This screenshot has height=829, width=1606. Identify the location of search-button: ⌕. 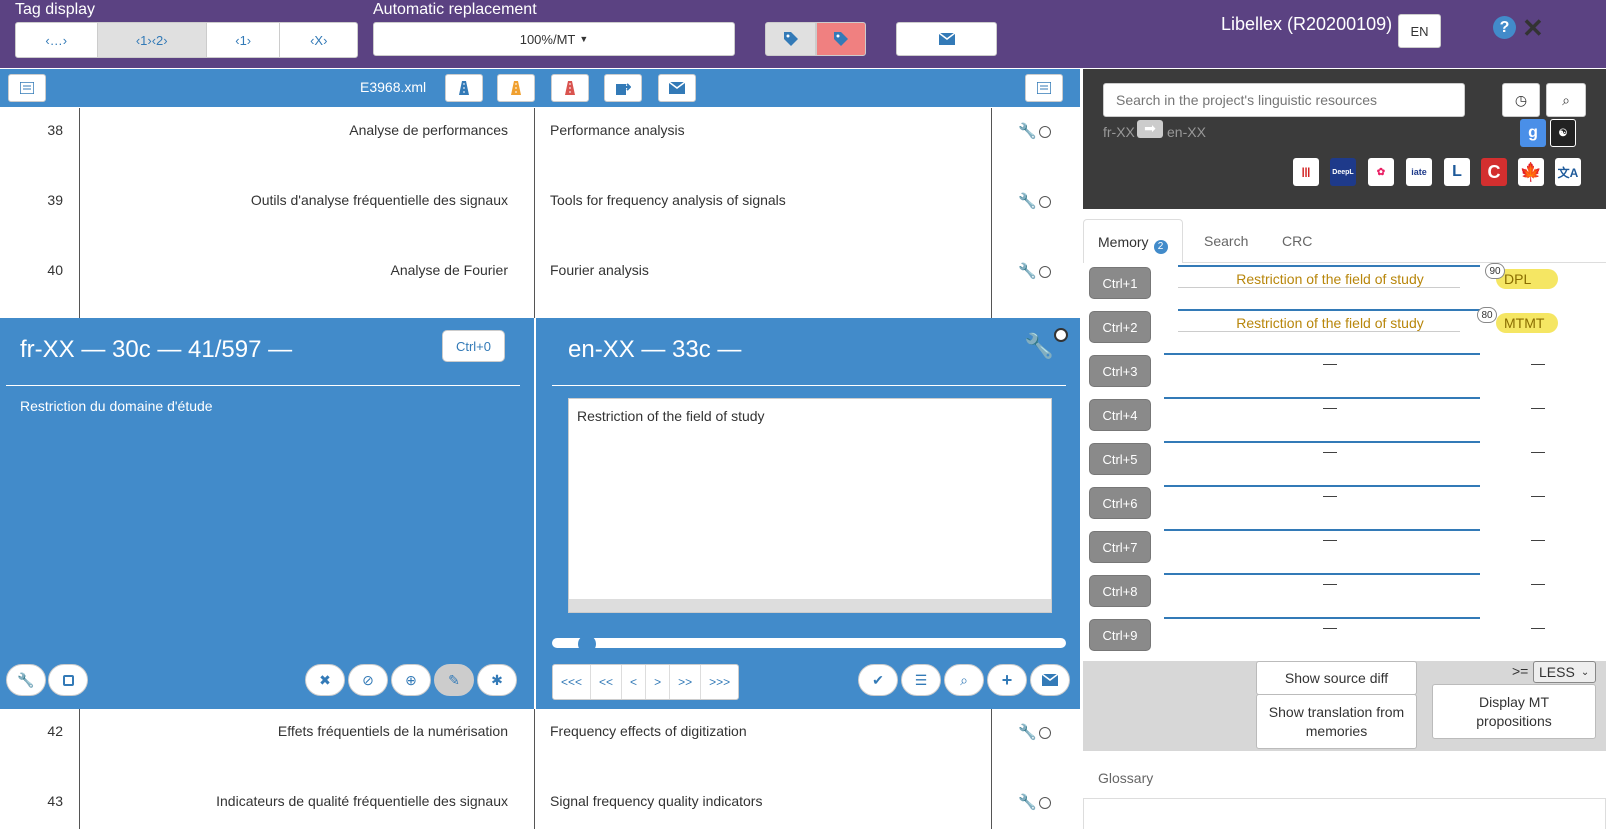
(964, 680).